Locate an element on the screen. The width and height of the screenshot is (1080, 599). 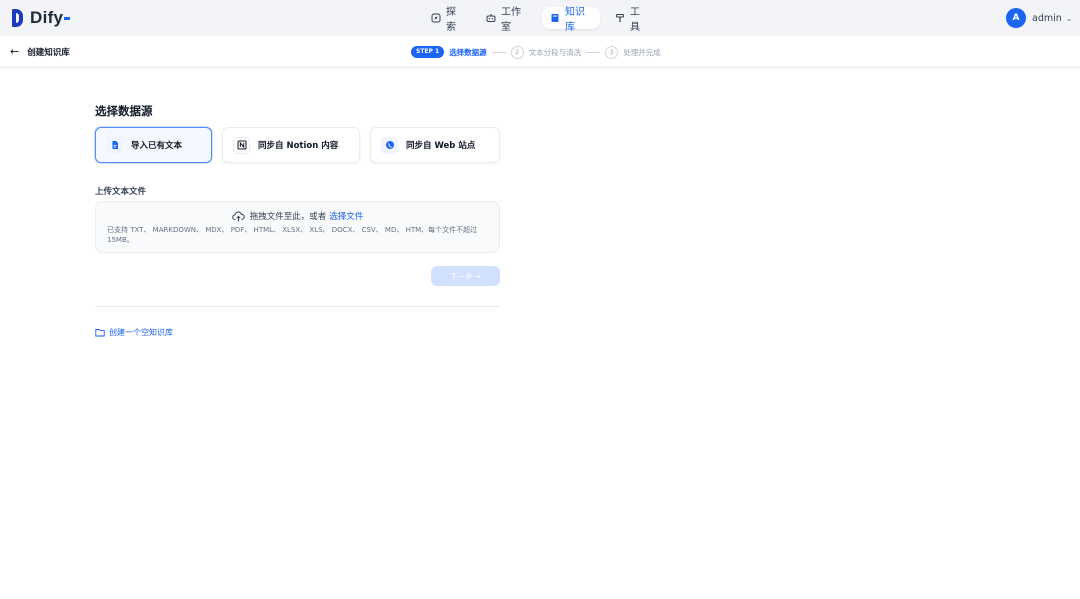
avatar: A is located at coordinates (1016, 18).